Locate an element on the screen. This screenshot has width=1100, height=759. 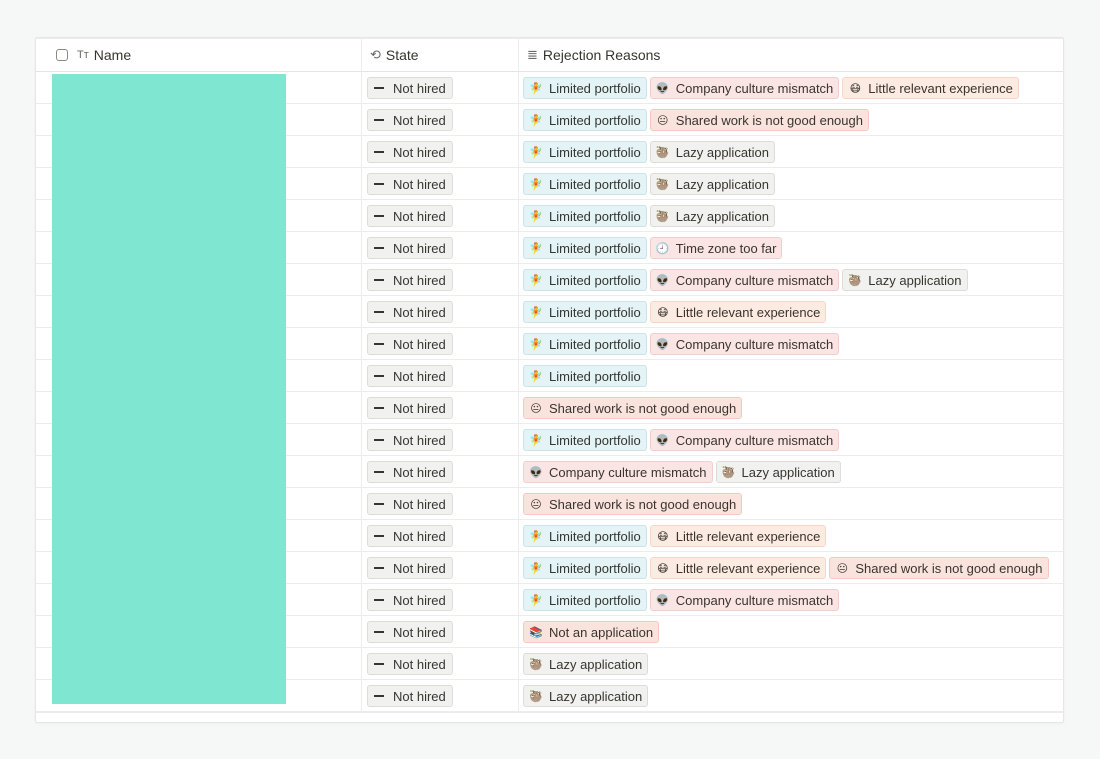
select-all-checkbox is located at coordinates (62, 55).